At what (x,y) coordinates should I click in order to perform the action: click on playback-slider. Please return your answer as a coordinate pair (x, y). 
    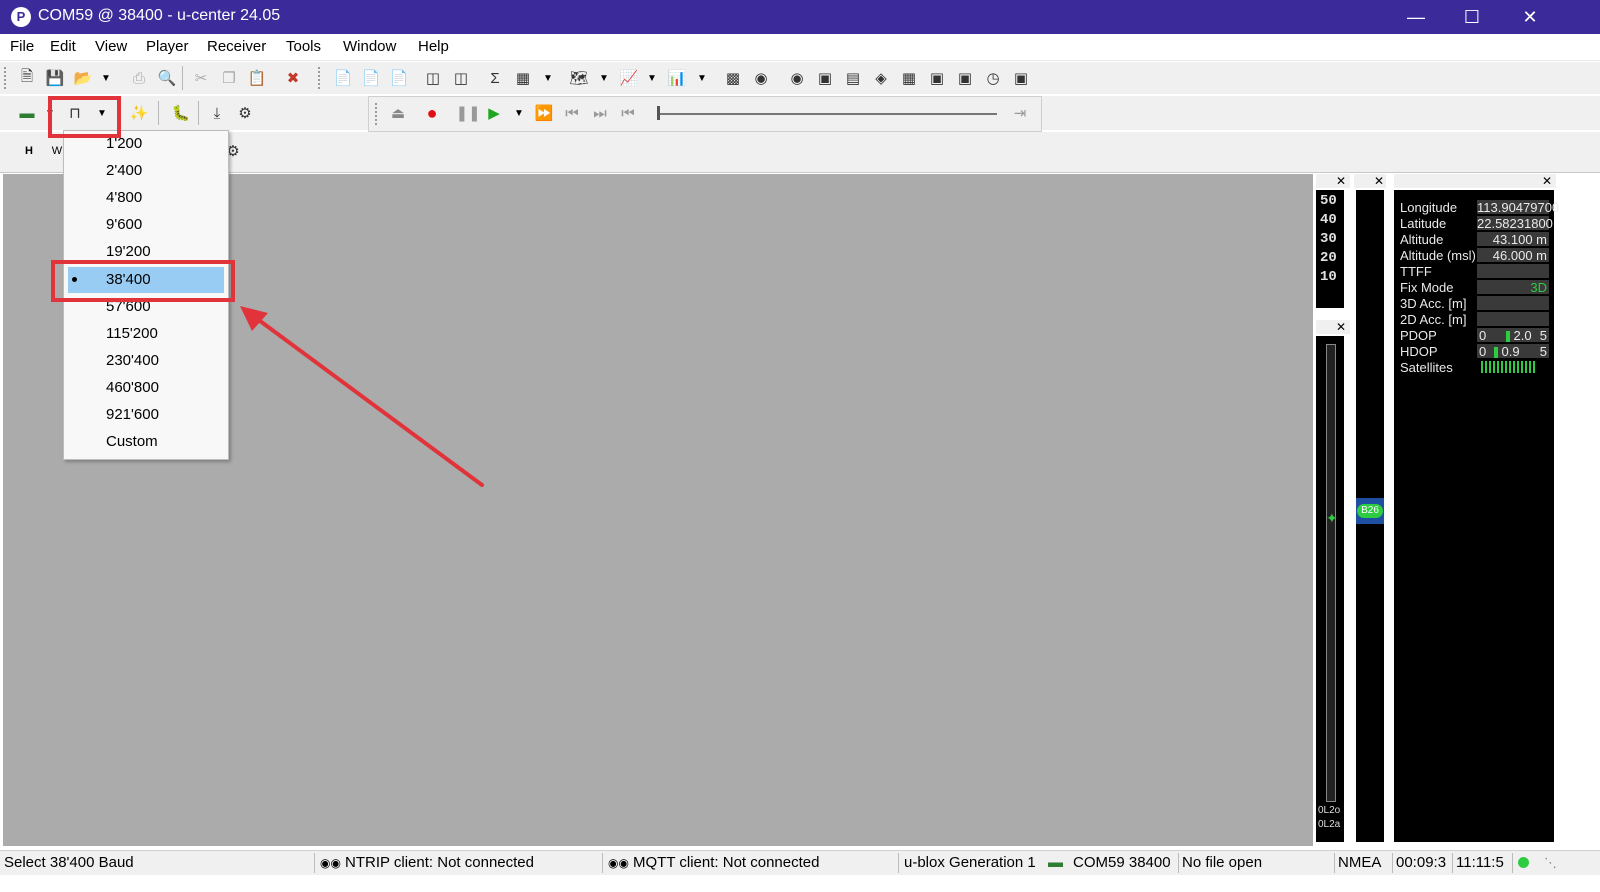
    Looking at the image, I should click on (828, 114).